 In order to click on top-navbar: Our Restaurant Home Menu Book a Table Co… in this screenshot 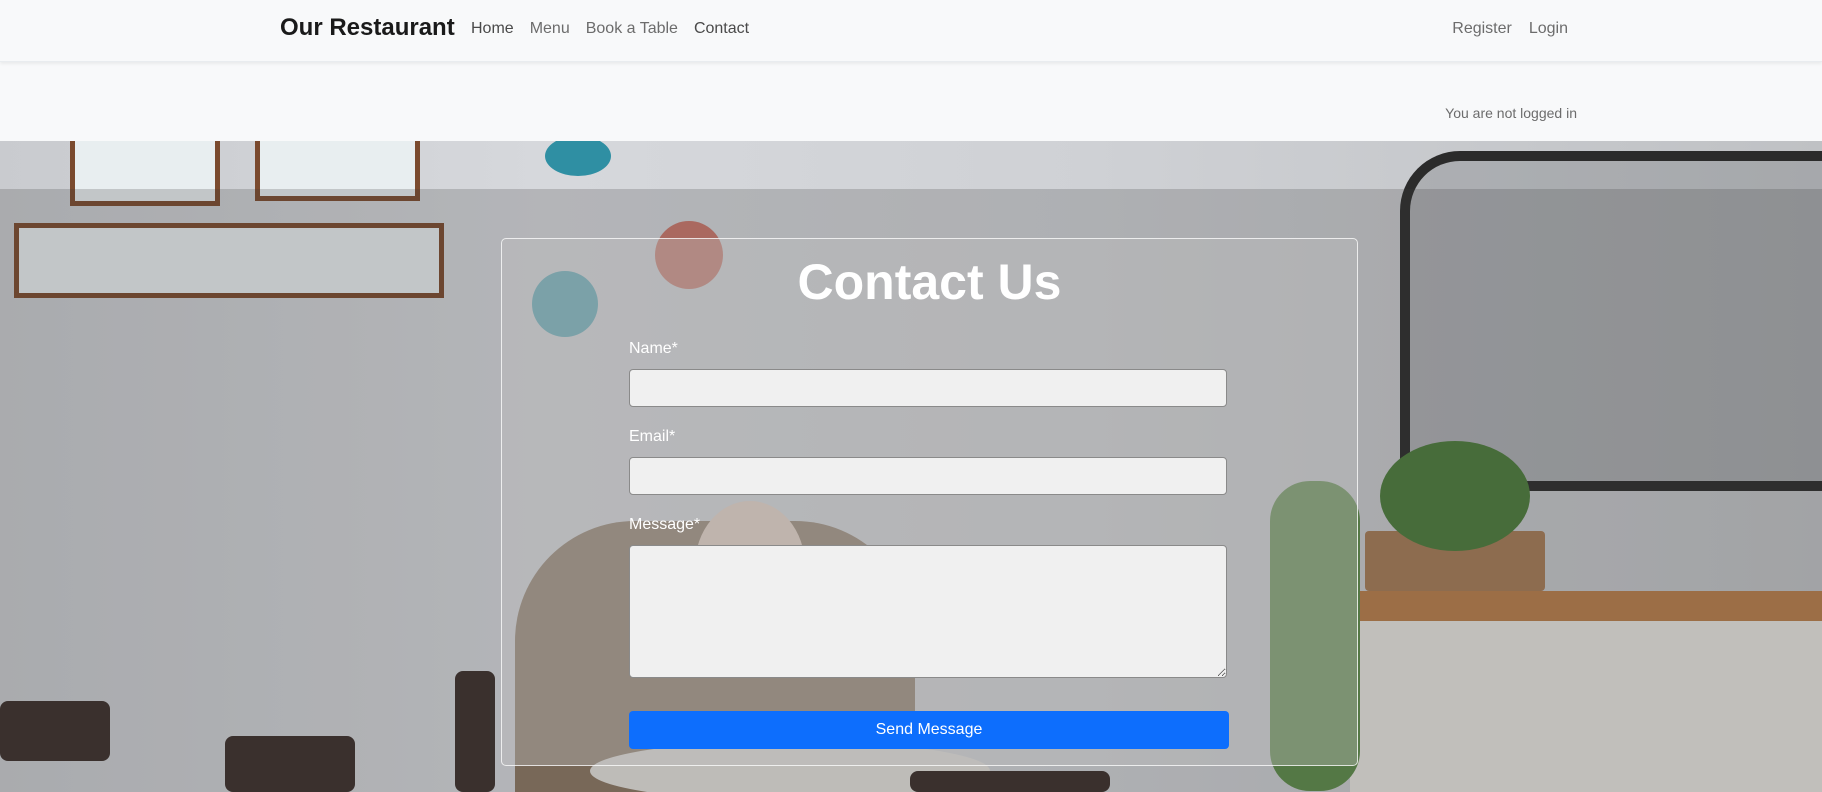, I will do `click(911, 31)`.